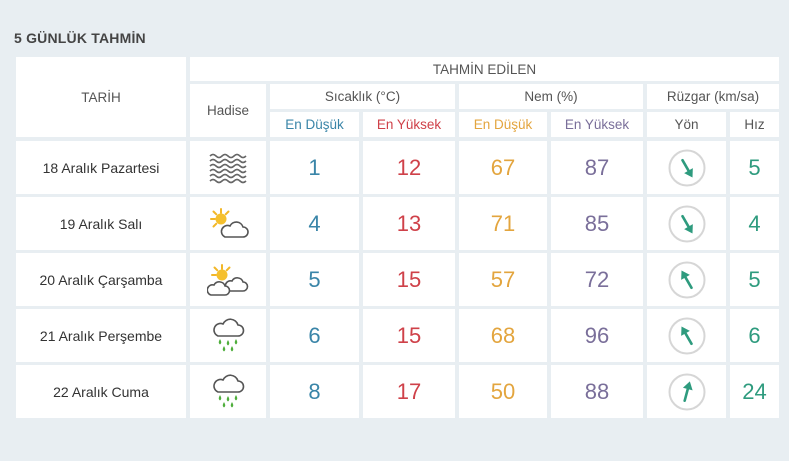 This screenshot has width=789, height=461. I want to click on page-title: 5 GÜNLÜK TAHMİN, so click(80, 38).